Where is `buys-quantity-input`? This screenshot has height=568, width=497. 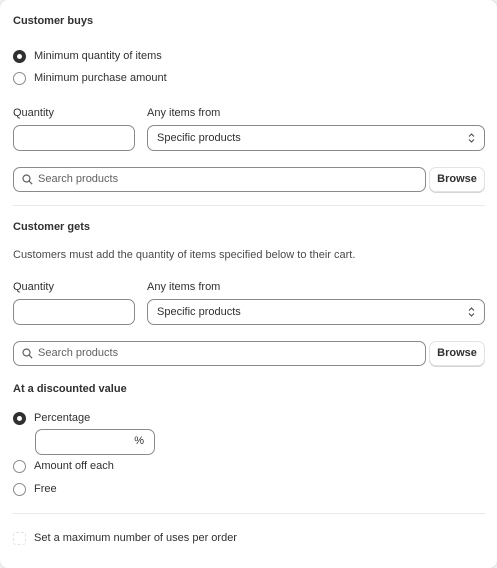
buys-quantity-input is located at coordinates (74, 138).